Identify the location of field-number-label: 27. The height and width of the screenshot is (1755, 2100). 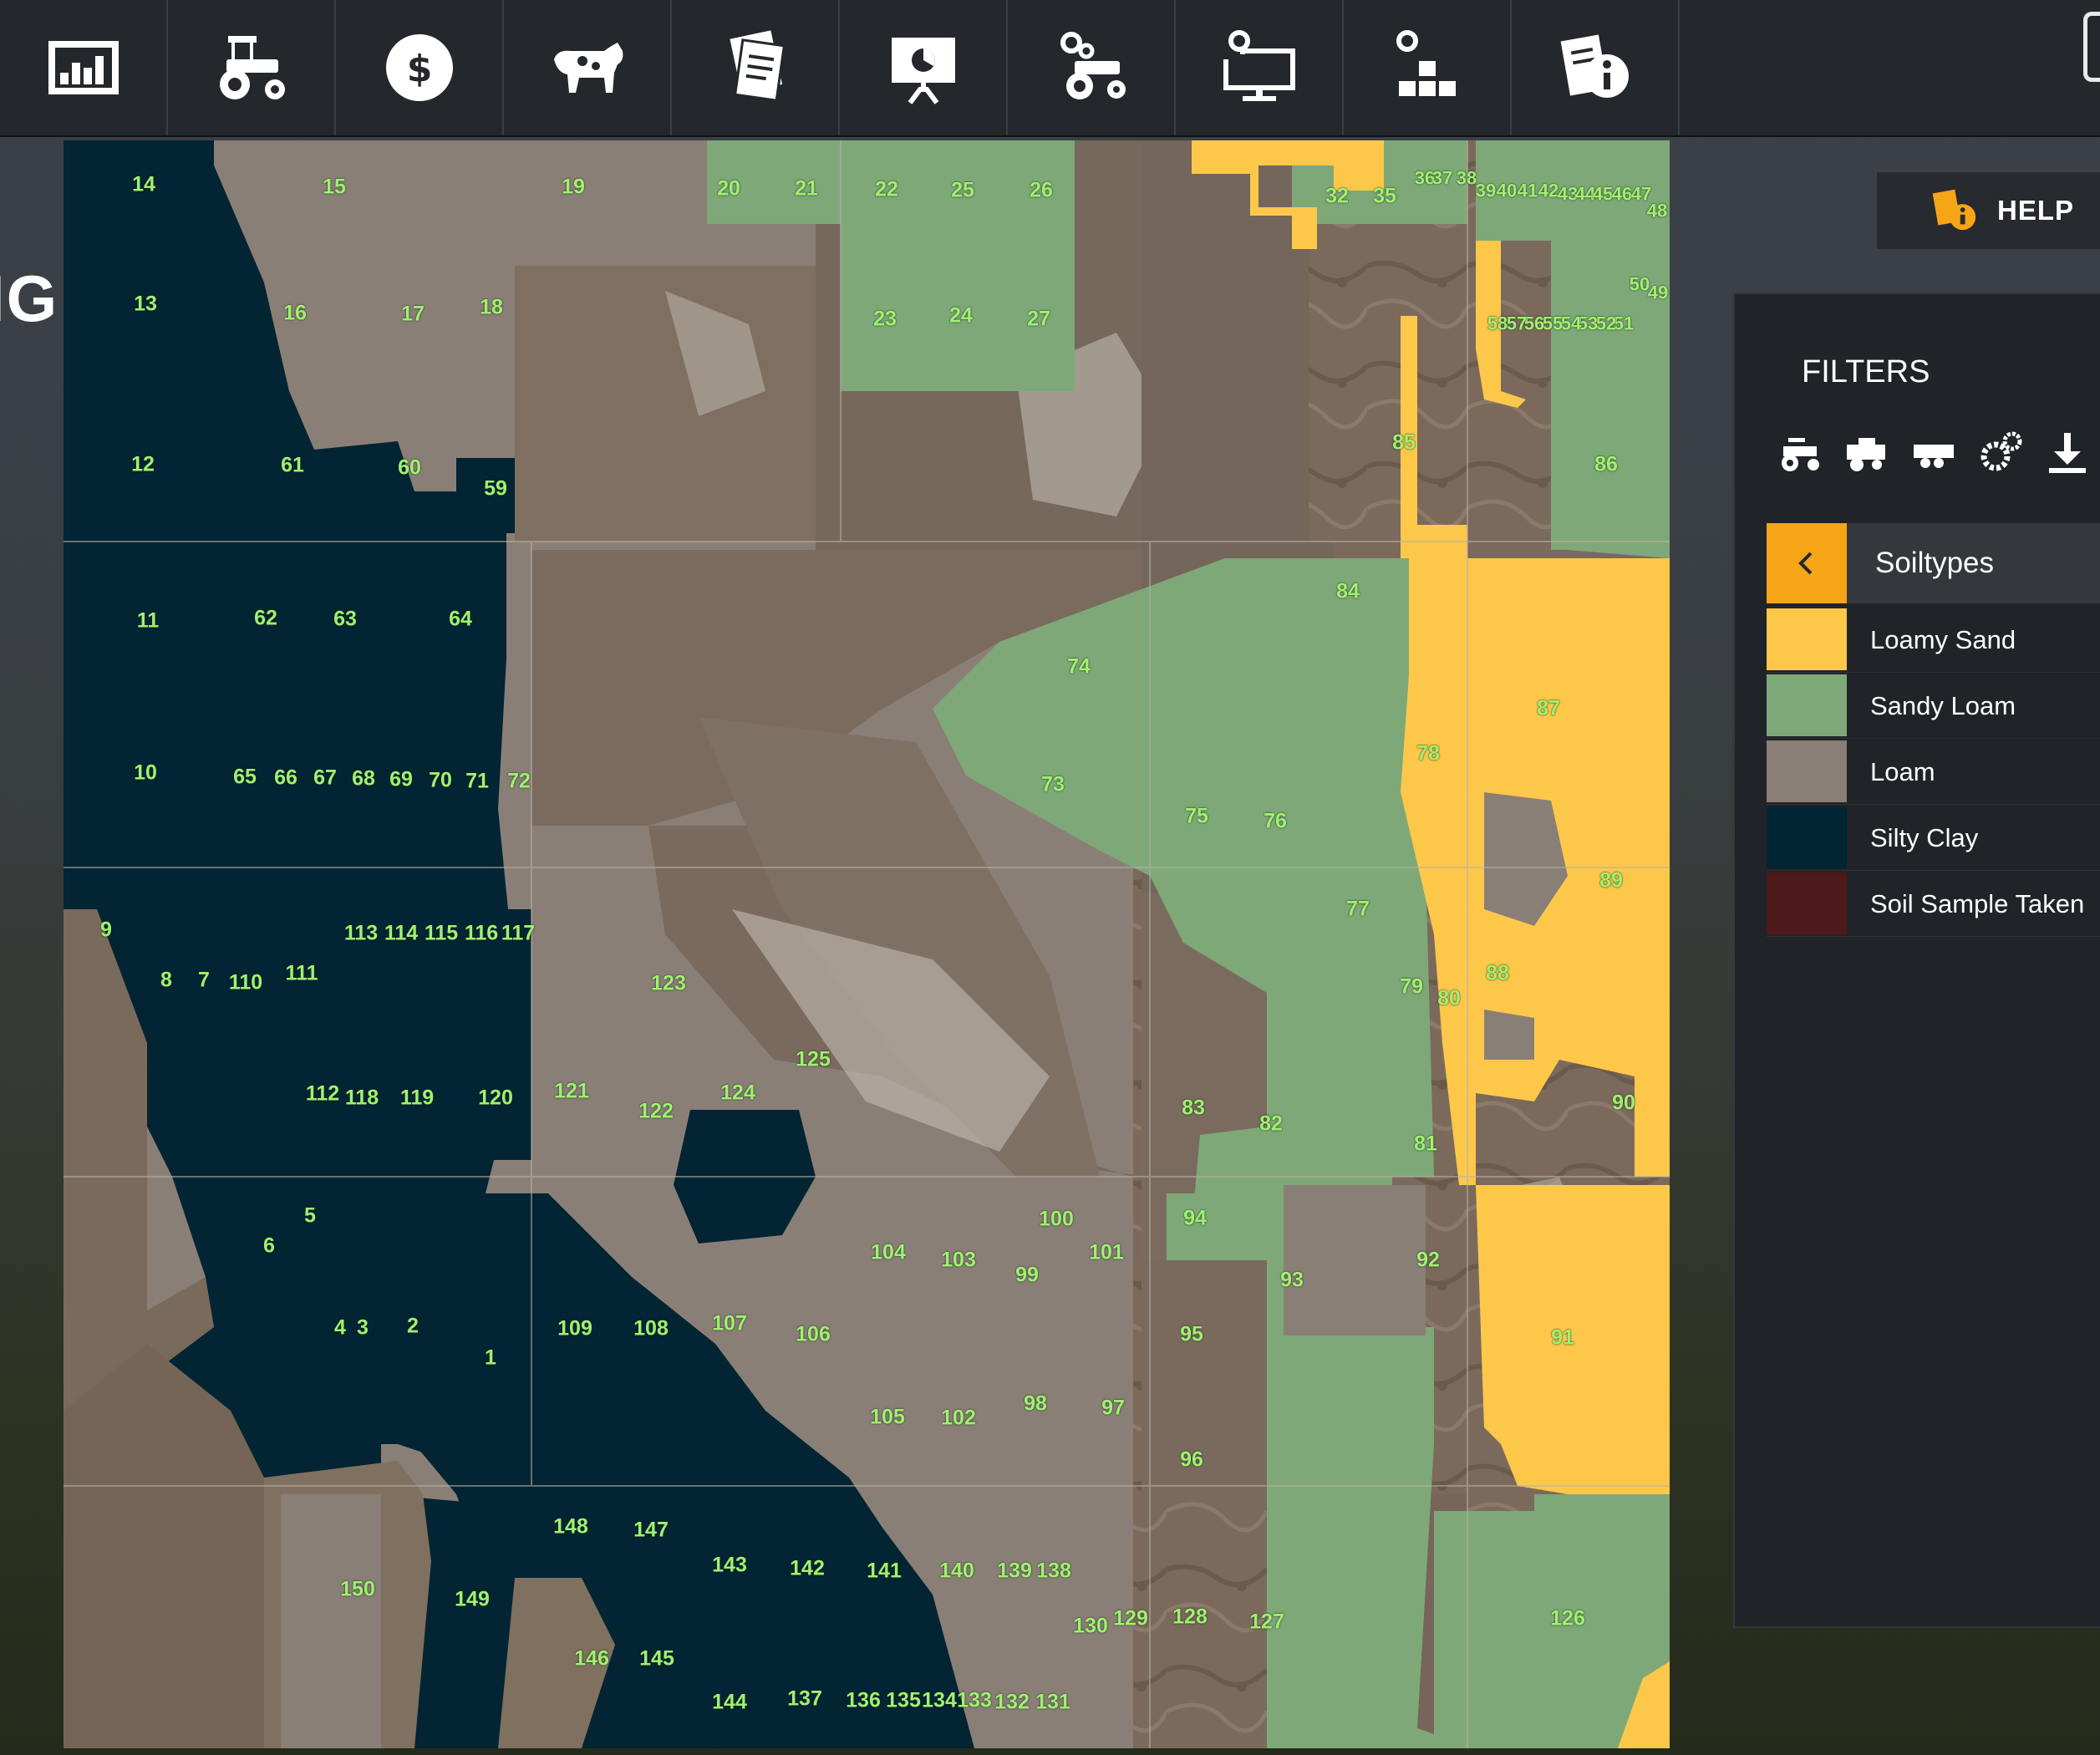
(1039, 319).